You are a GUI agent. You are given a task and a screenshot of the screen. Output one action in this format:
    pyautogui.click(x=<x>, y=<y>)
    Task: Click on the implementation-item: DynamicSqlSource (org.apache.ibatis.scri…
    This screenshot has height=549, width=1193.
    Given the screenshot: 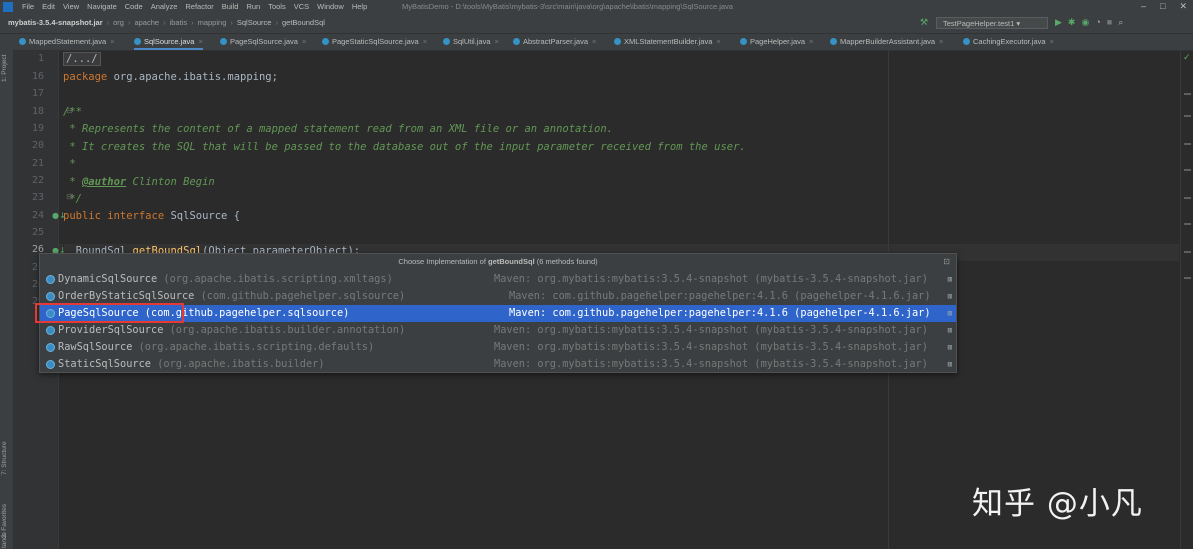 What is the action you would take?
    pyautogui.click(x=498, y=279)
    